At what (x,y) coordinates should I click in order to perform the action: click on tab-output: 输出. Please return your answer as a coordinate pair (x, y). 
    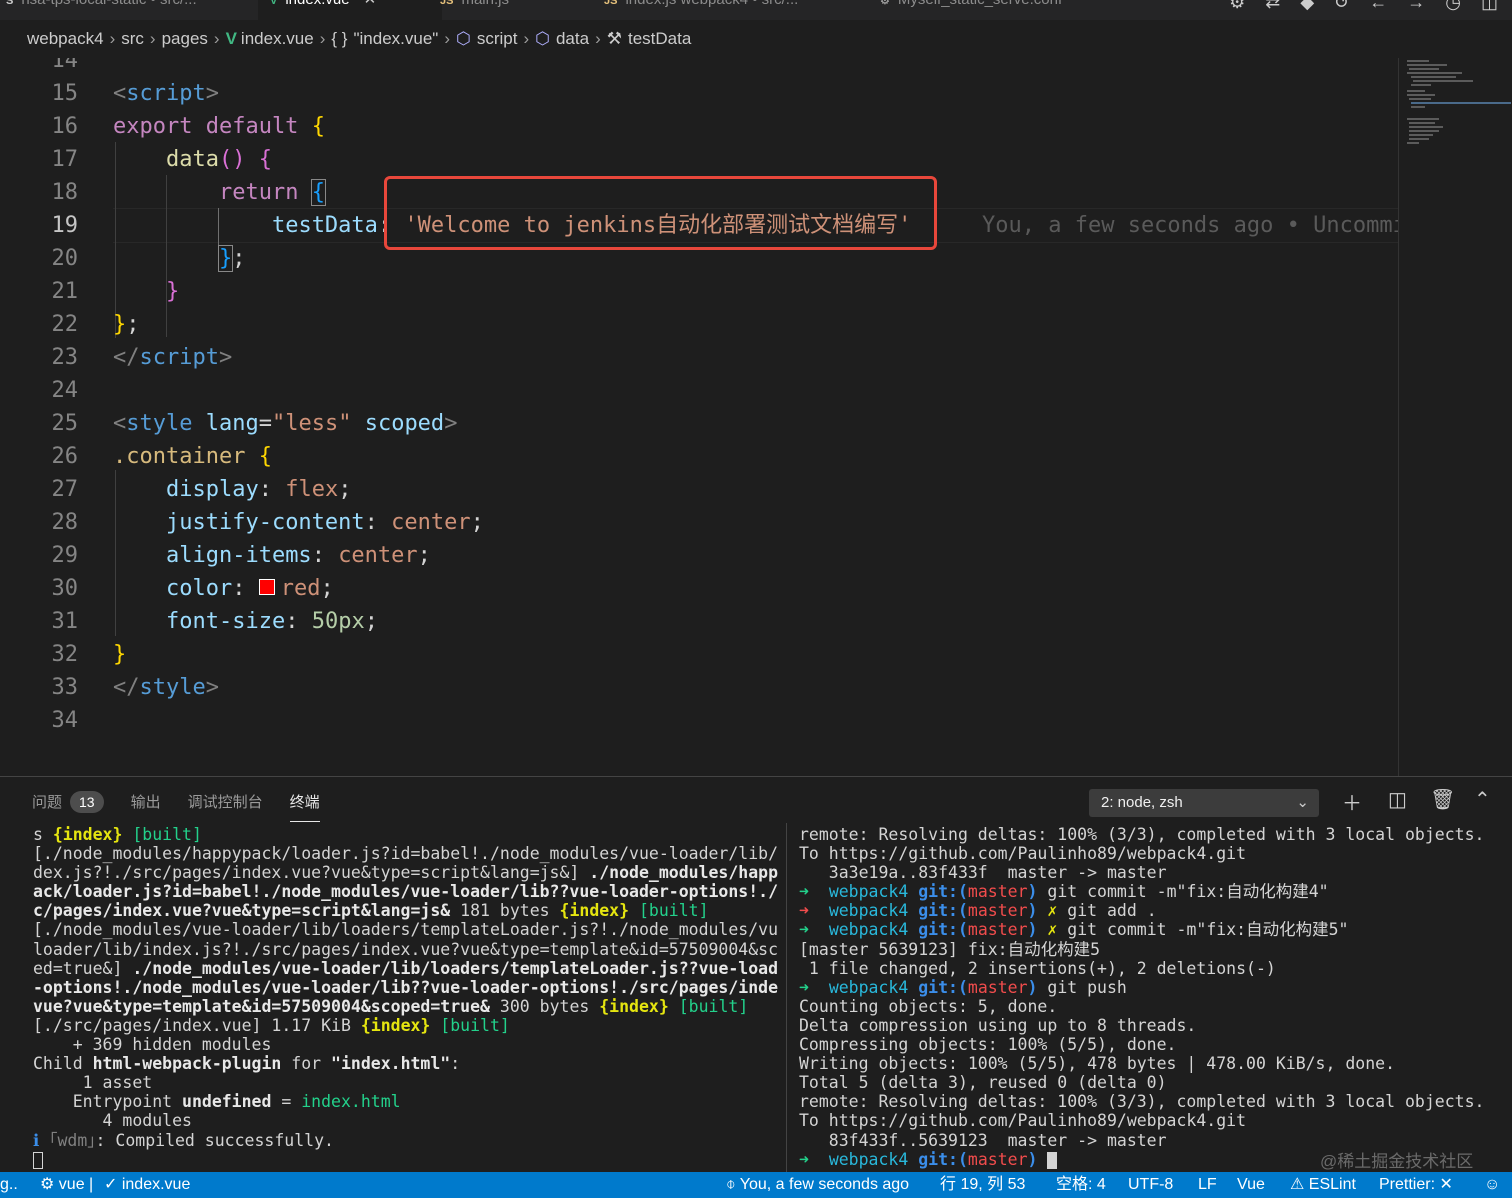
    Looking at the image, I should click on (146, 806).